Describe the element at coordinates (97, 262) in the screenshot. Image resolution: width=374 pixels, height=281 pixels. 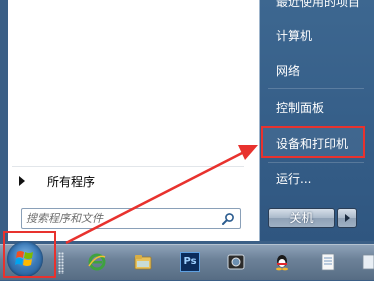
I see `ie-icon` at that location.